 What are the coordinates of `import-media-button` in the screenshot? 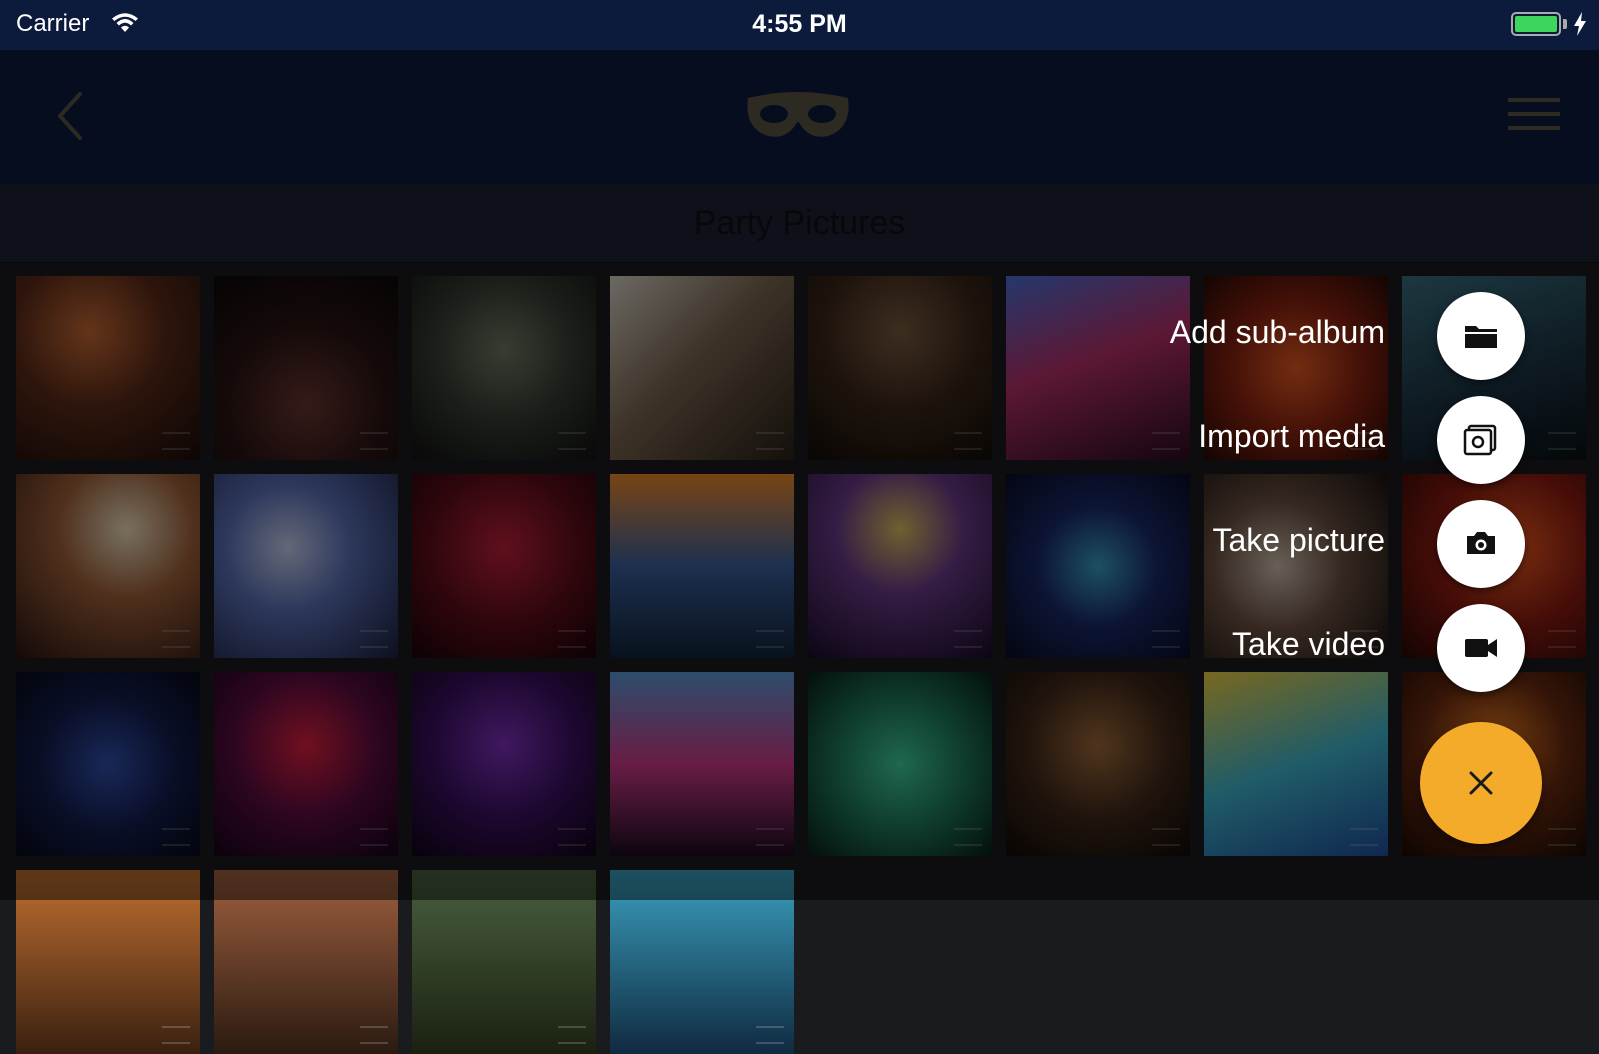 It's located at (1481, 440).